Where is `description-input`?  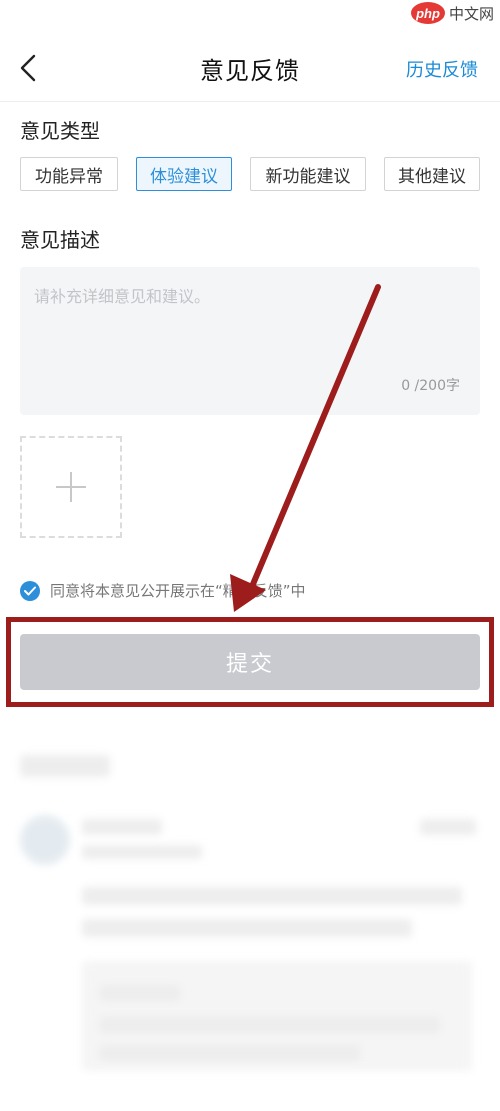
description-input is located at coordinates (249, 333).